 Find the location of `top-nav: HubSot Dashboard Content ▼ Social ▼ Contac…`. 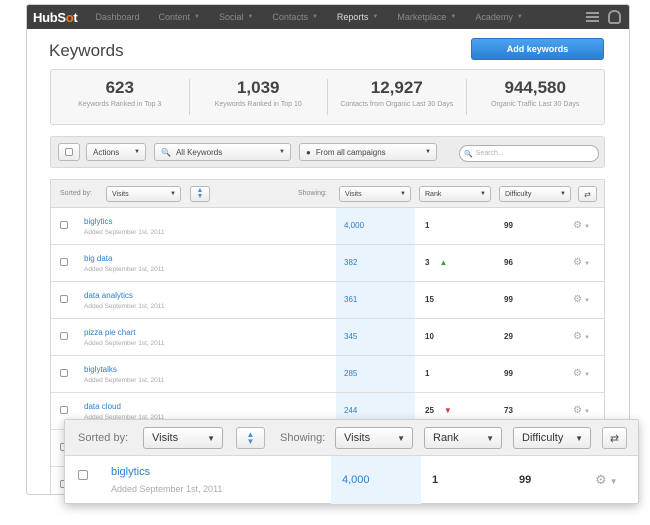

top-nav: HubSot Dashboard Content ▼ Social ▼ Contac… is located at coordinates (328, 17).